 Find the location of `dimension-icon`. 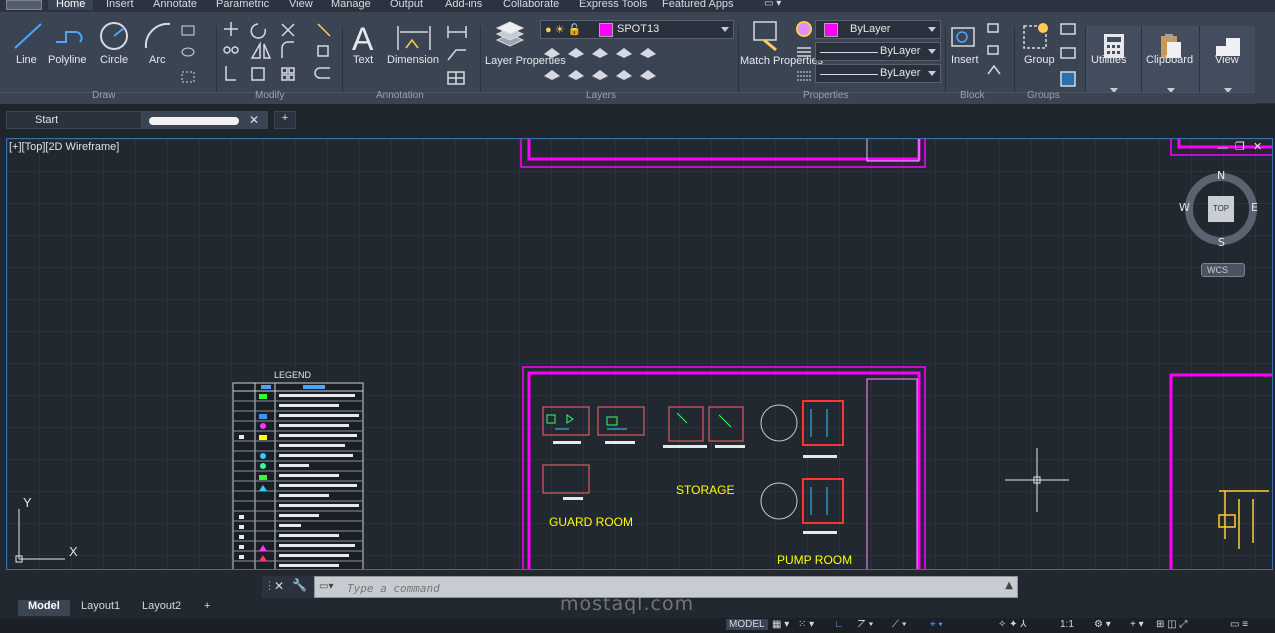

dimension-icon is located at coordinates (414, 38).